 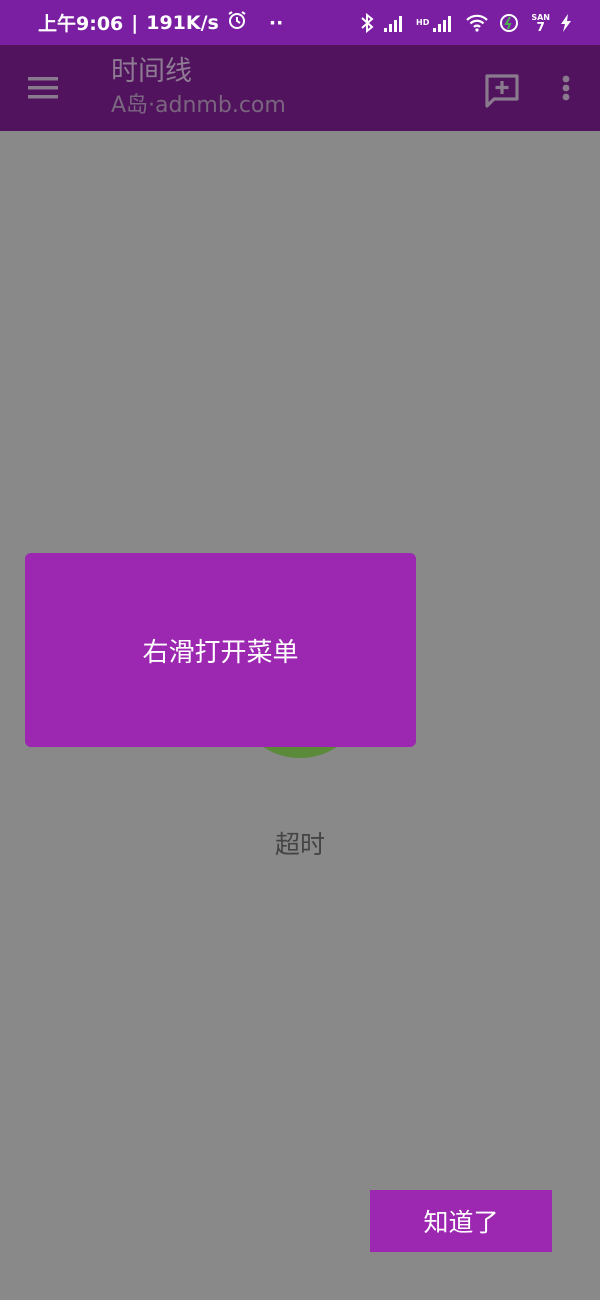 What do you see at coordinates (510, 23) in the screenshot?
I see `battery-saver-icon` at bounding box center [510, 23].